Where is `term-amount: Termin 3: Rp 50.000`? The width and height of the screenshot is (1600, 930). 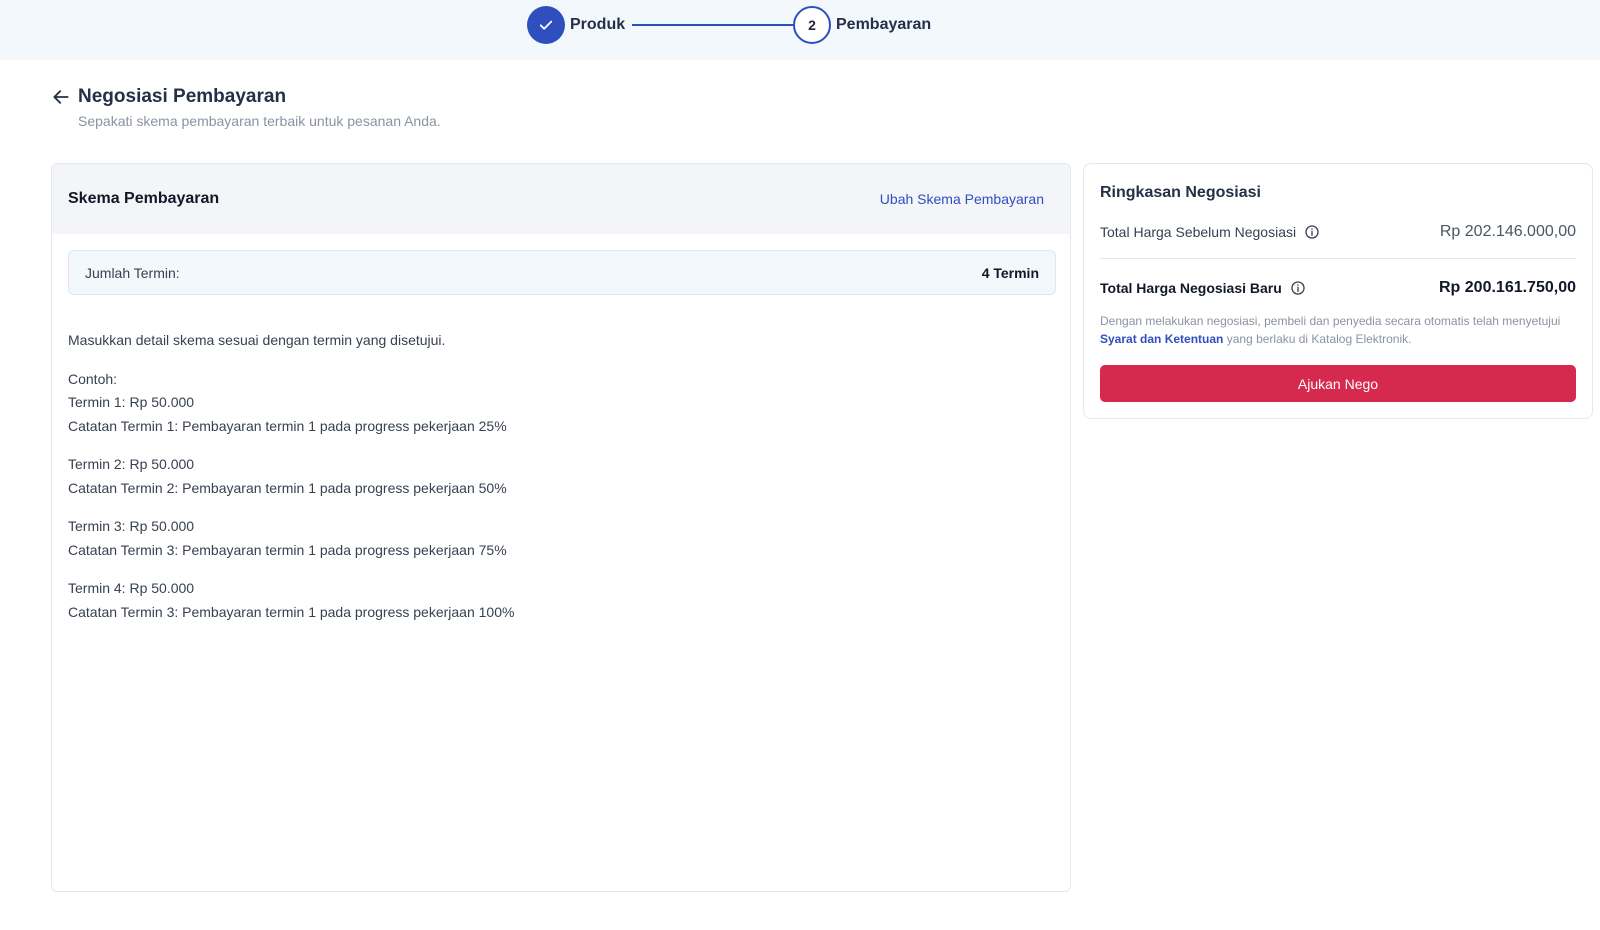
term-amount: Termin 3: Rp 50.000 is located at coordinates (131, 526).